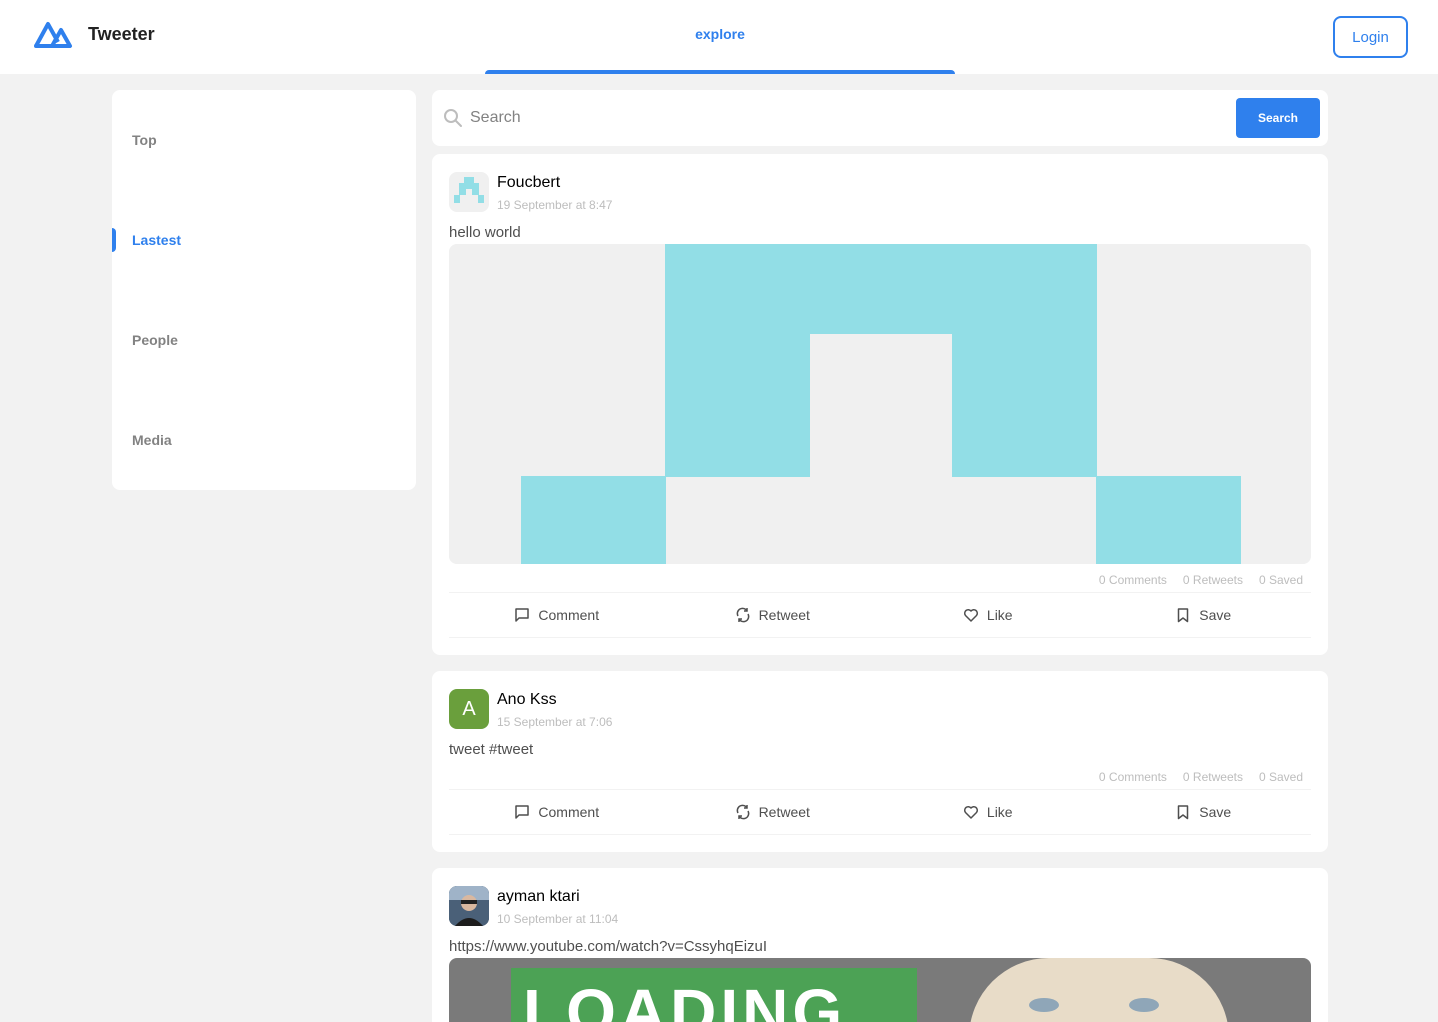 This screenshot has height=1022, width=1438. I want to click on brand-logo: Tweeter, so click(93, 34).